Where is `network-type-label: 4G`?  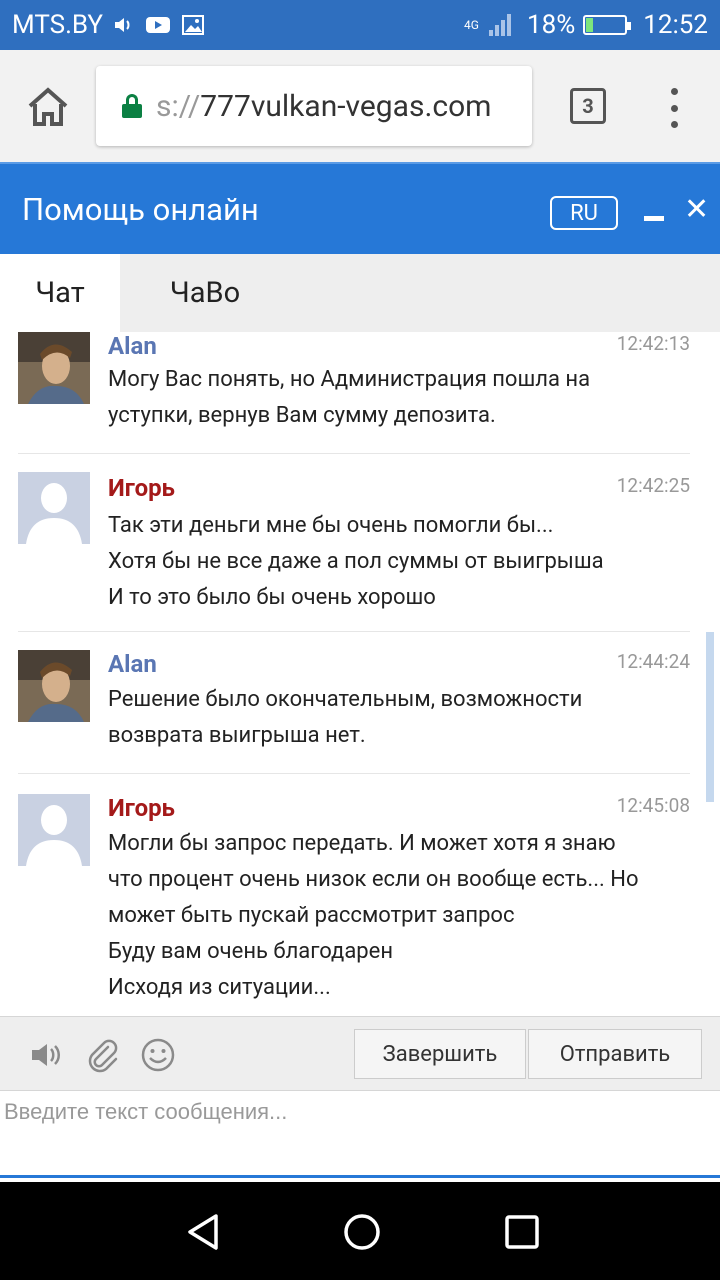 network-type-label: 4G is located at coordinates (471, 25).